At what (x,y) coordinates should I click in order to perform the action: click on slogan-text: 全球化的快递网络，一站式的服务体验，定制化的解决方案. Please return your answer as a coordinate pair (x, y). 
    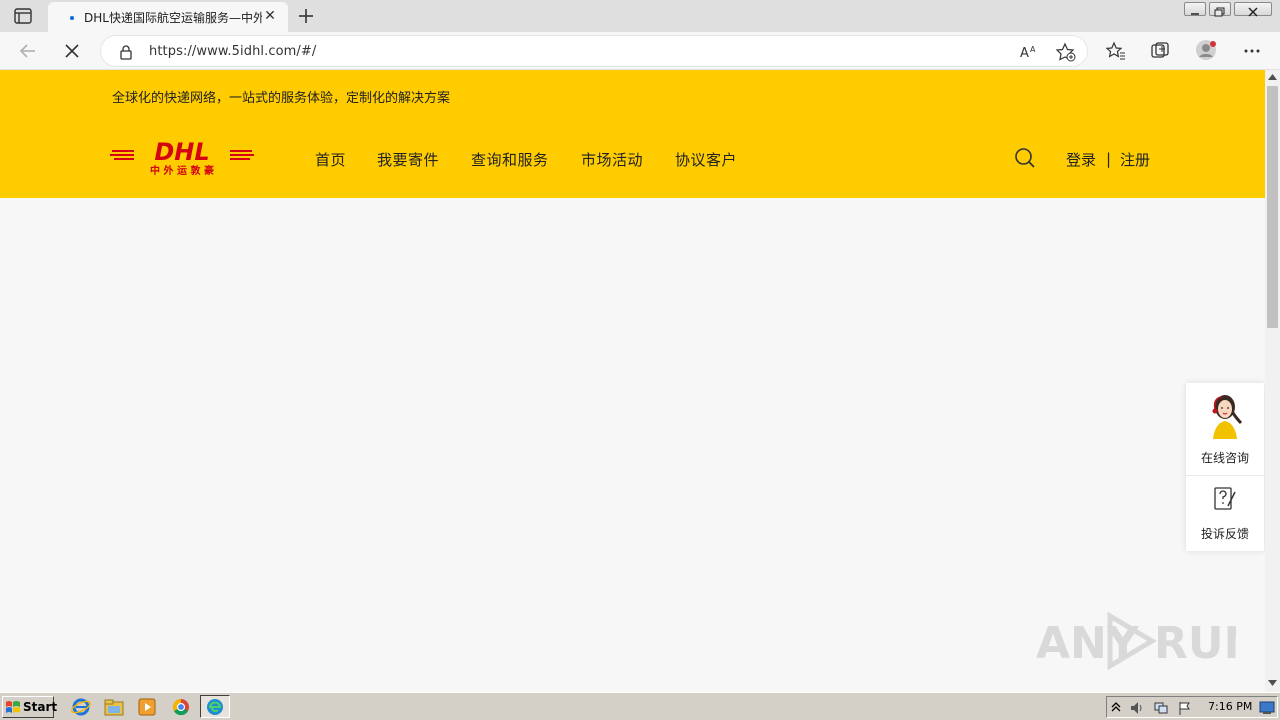
    Looking at the image, I should click on (281, 98).